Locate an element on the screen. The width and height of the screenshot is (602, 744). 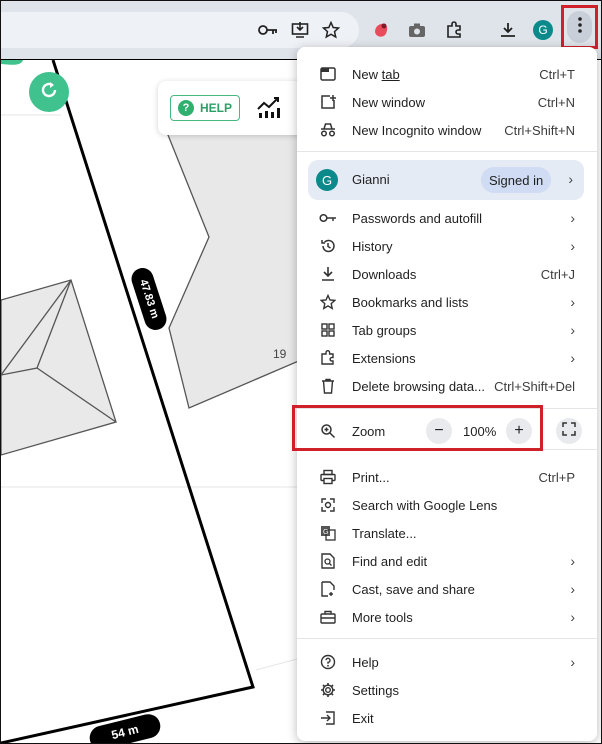
toolbox-icon is located at coordinates (328, 617).